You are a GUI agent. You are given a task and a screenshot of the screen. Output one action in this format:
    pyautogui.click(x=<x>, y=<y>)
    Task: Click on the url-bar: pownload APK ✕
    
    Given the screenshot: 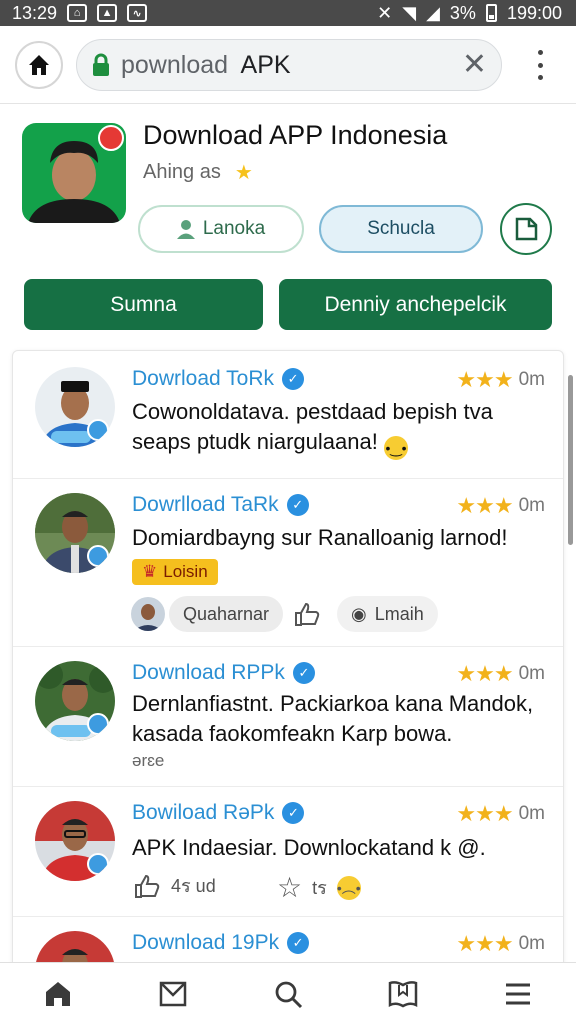 What is the action you would take?
    pyautogui.click(x=289, y=65)
    